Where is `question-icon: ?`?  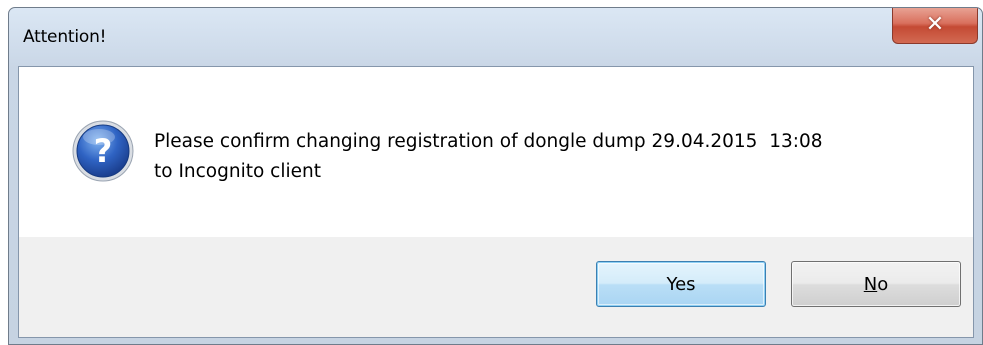 question-icon: ? is located at coordinates (103, 151).